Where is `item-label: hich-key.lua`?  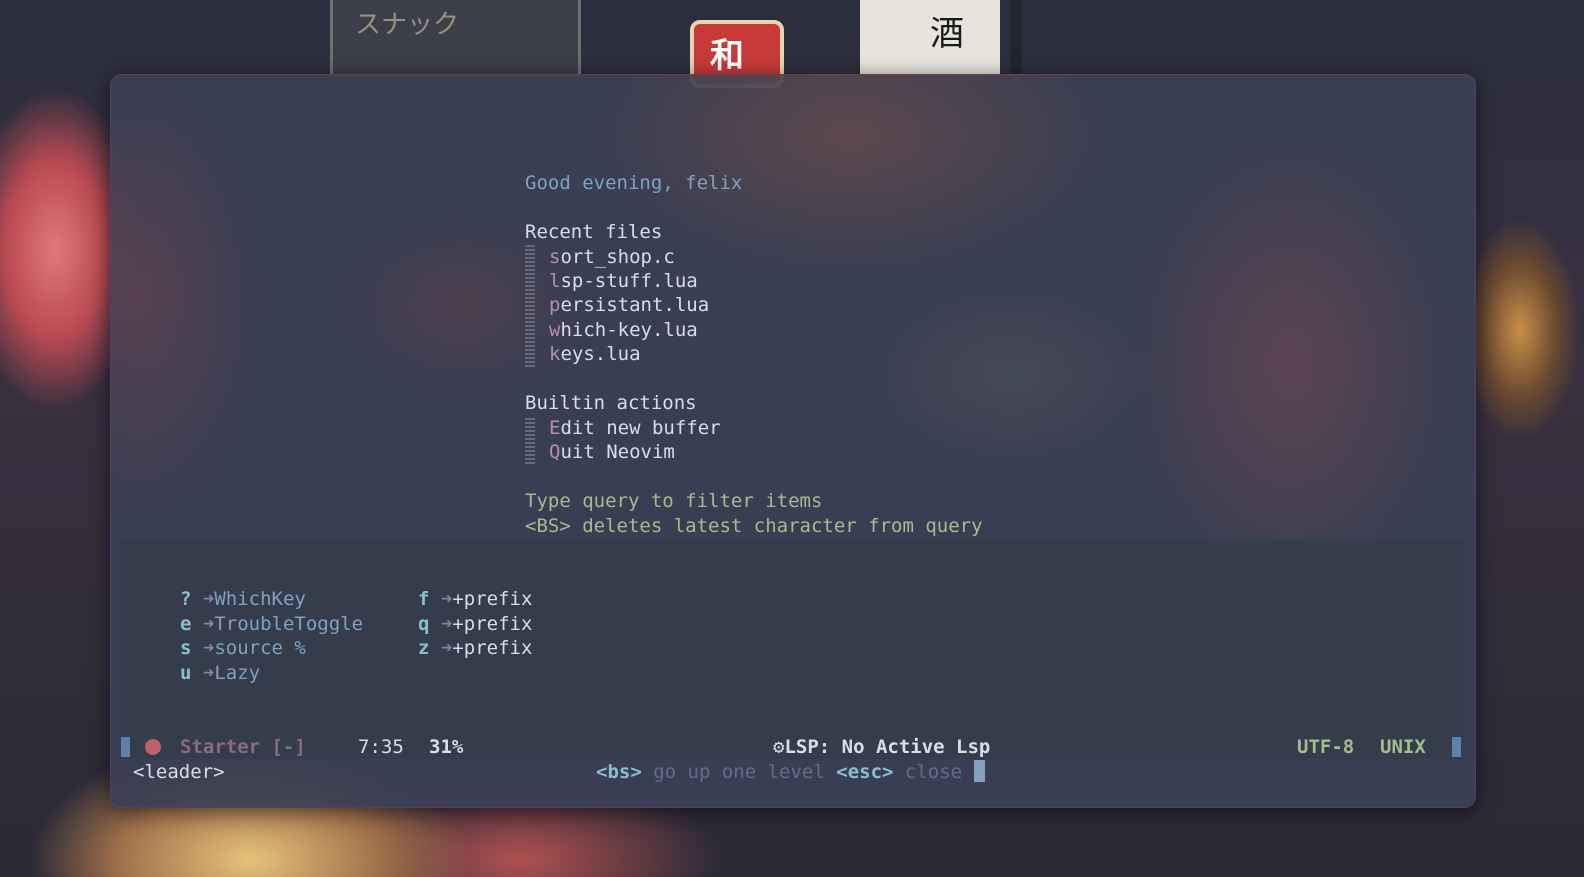
item-label: hich-key.lua is located at coordinates (629, 330).